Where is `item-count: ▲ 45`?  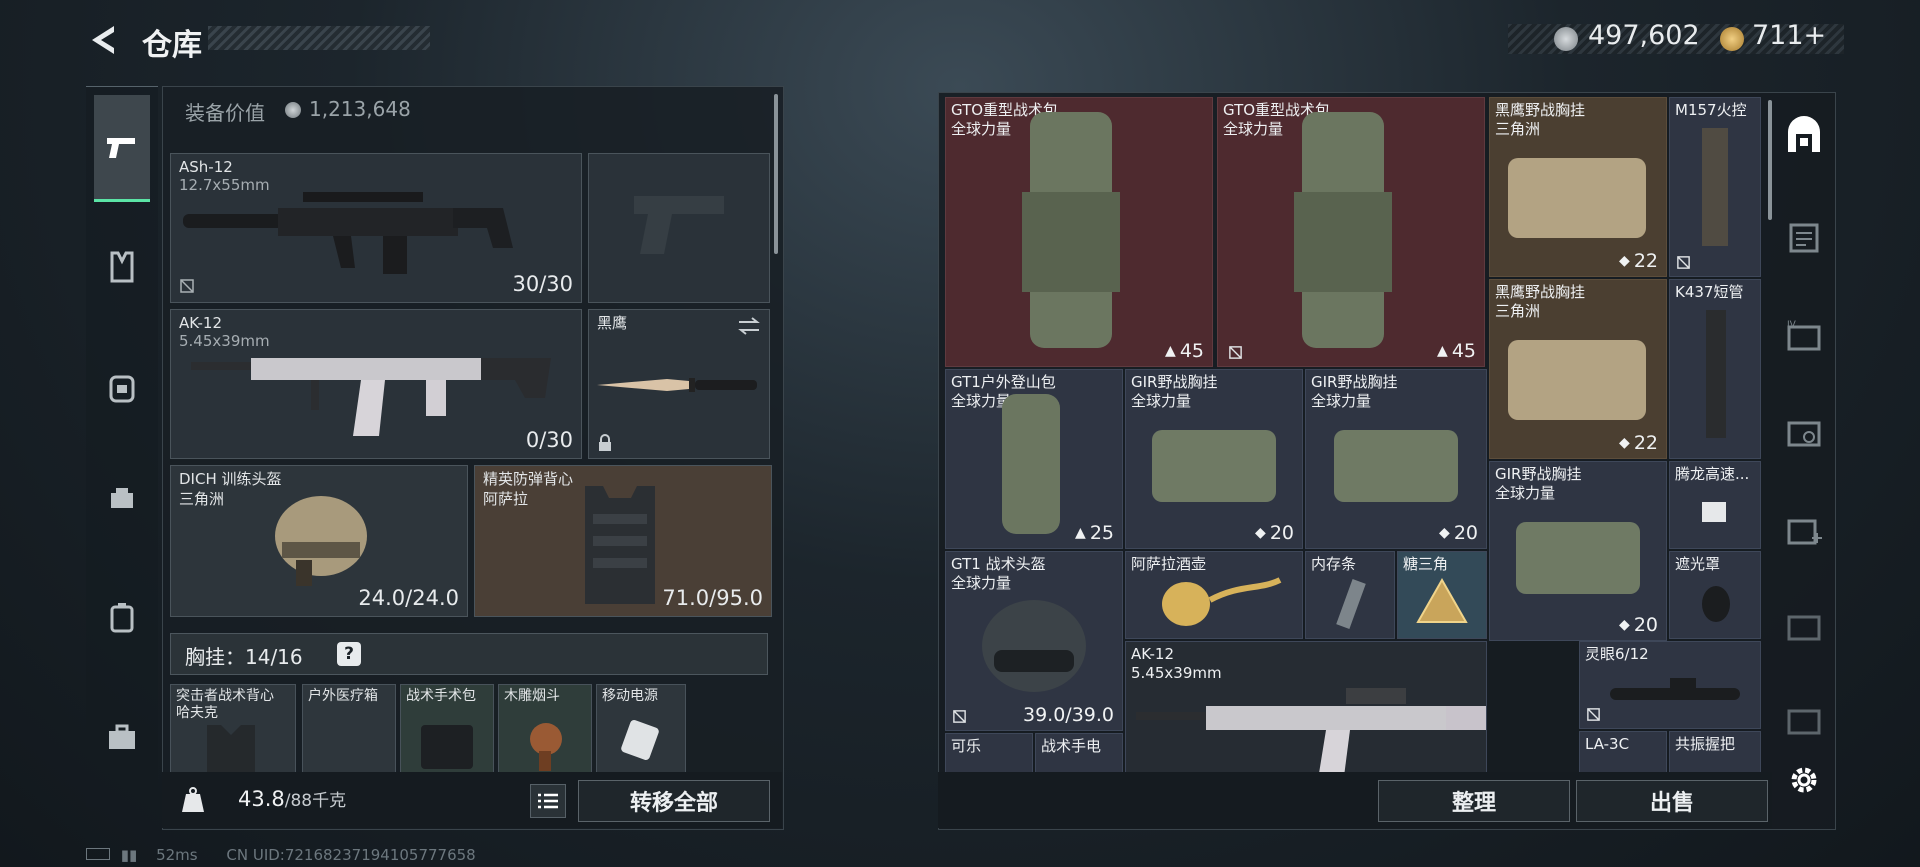 item-count: ▲ 45 is located at coordinates (1456, 351).